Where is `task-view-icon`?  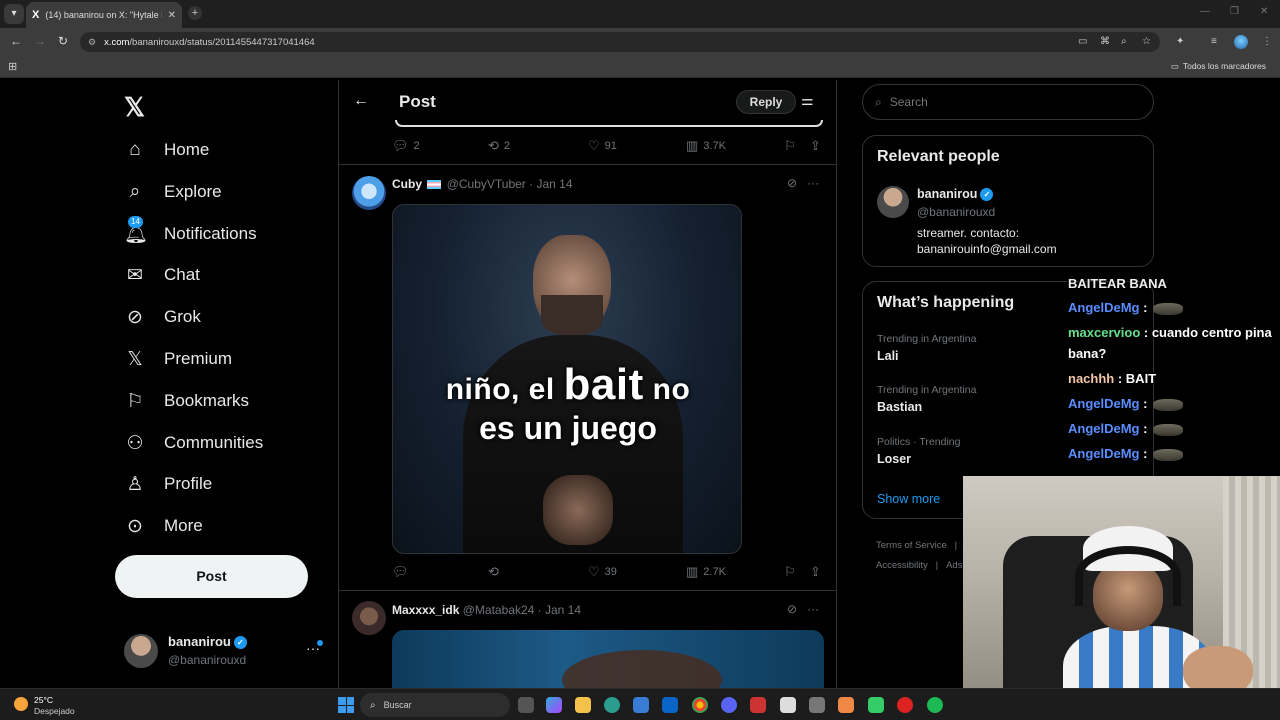 task-view-icon is located at coordinates (526, 705).